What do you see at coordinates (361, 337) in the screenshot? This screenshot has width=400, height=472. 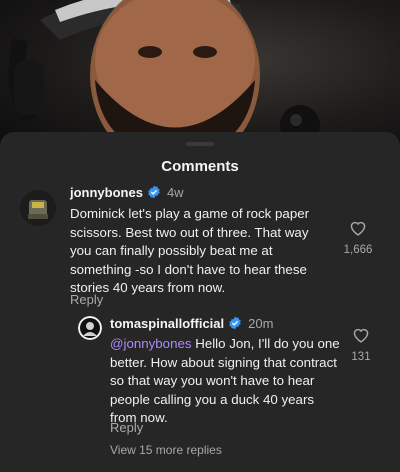 I see `heart-outline-icon` at bounding box center [361, 337].